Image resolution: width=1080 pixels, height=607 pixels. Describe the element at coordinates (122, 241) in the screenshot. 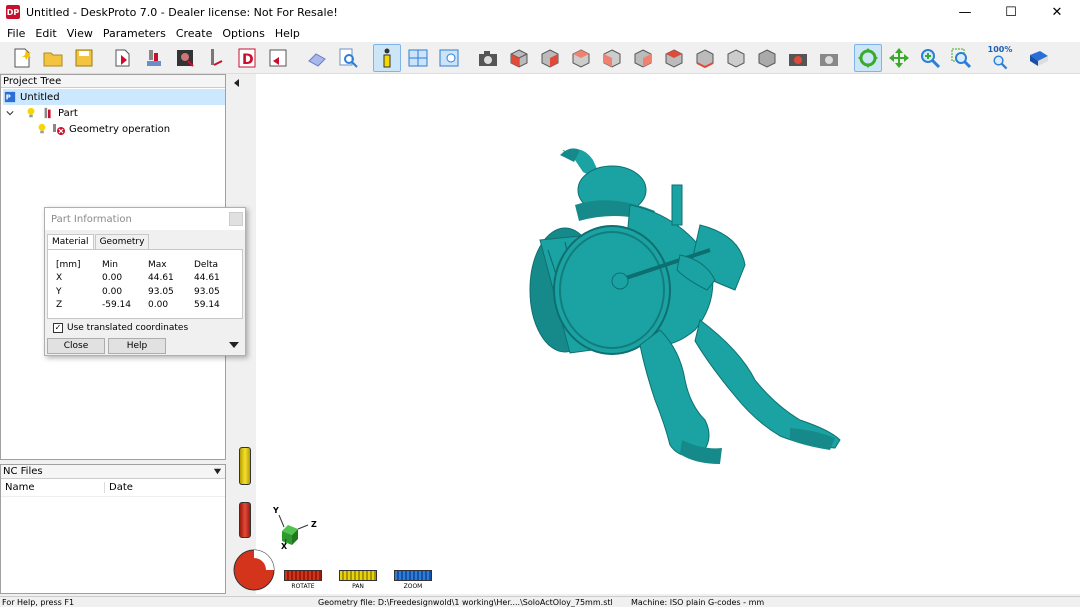

I see `tab-geometry: Geometry` at that location.